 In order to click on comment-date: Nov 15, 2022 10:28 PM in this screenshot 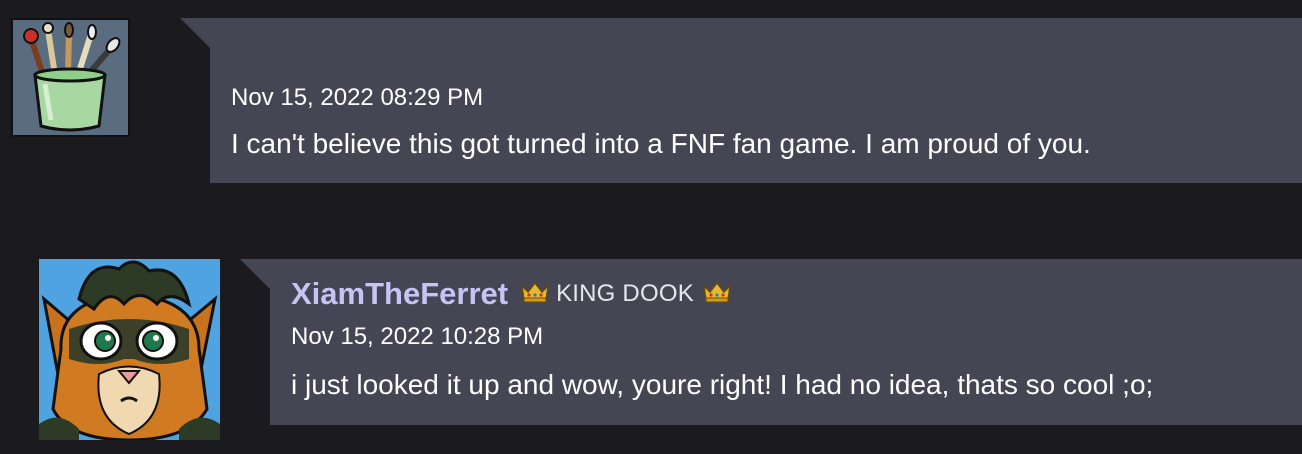, I will do `click(417, 336)`.